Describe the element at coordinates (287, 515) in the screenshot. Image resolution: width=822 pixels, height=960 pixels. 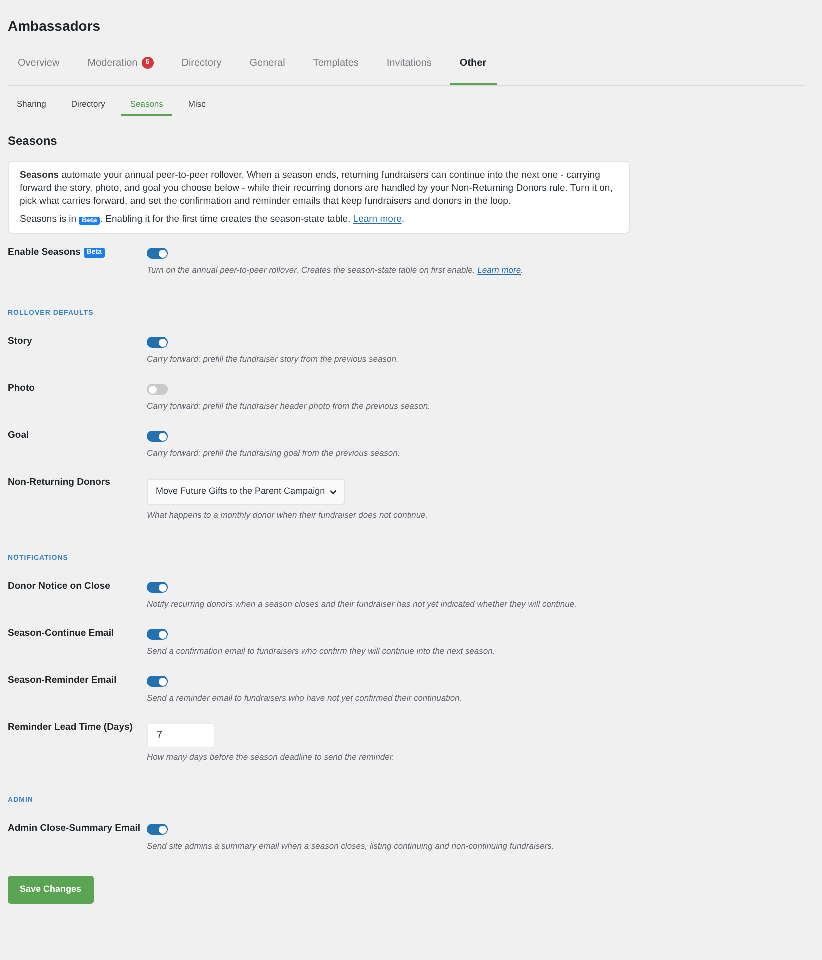
I see `setting-description: What happens to a monthly donor when their fundraiser does not continue.` at that location.